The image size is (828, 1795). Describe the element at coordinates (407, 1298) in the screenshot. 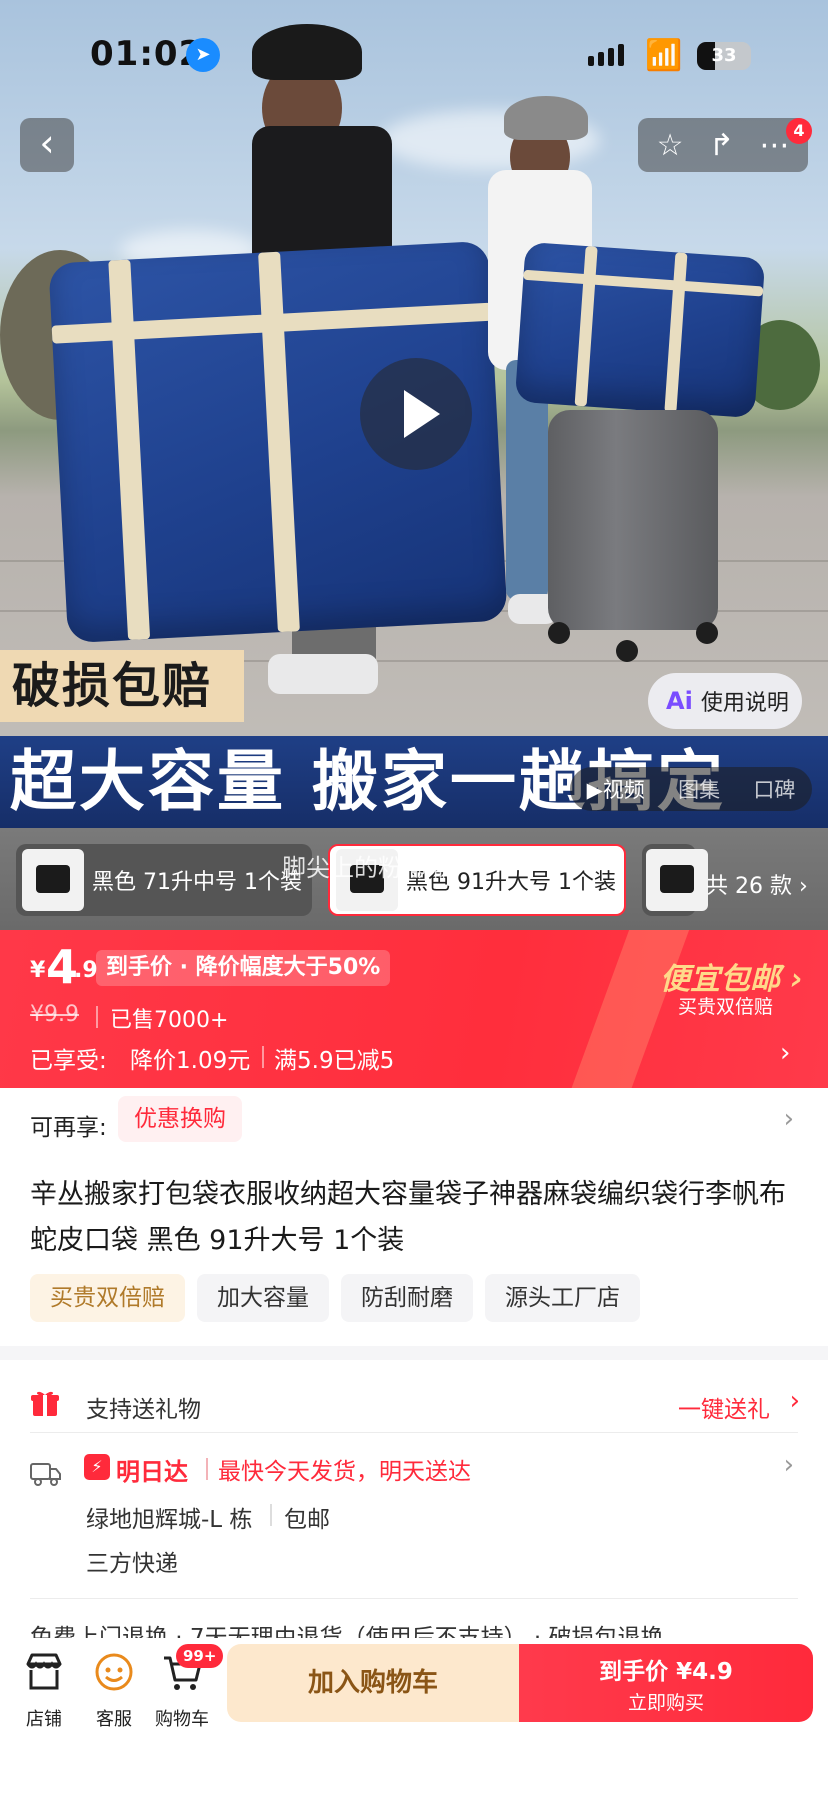

I see `tag-scratch-resistant: 防刮耐磨` at that location.